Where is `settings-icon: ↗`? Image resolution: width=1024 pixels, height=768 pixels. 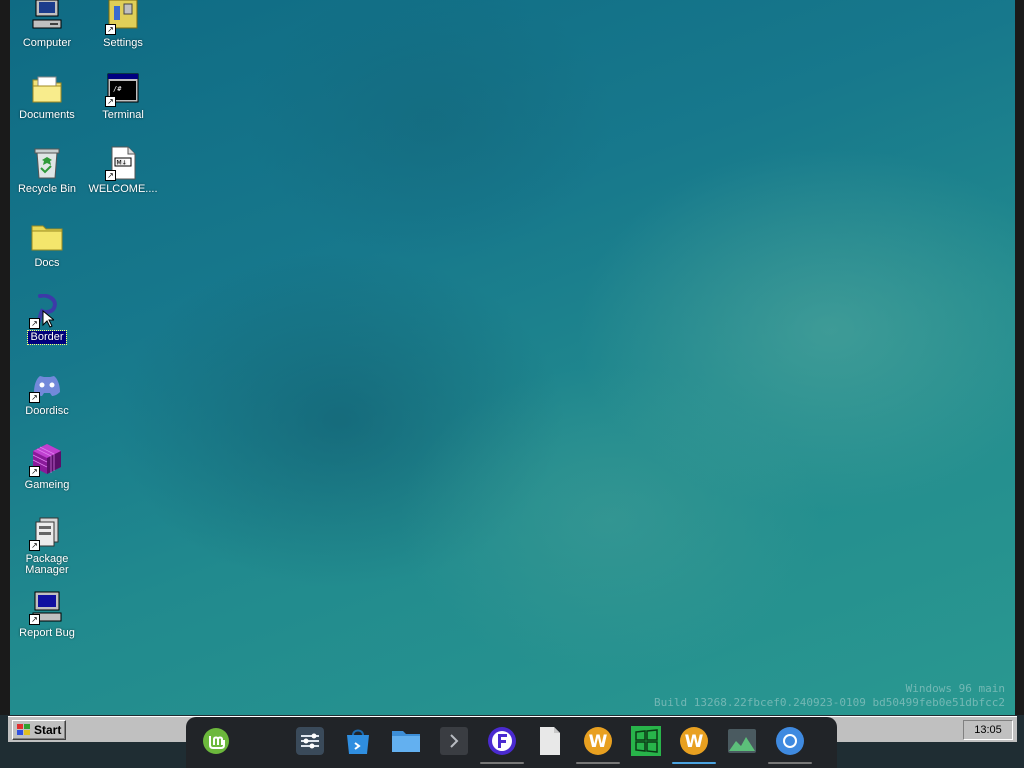 settings-icon: ↗ is located at coordinates (122, 17).